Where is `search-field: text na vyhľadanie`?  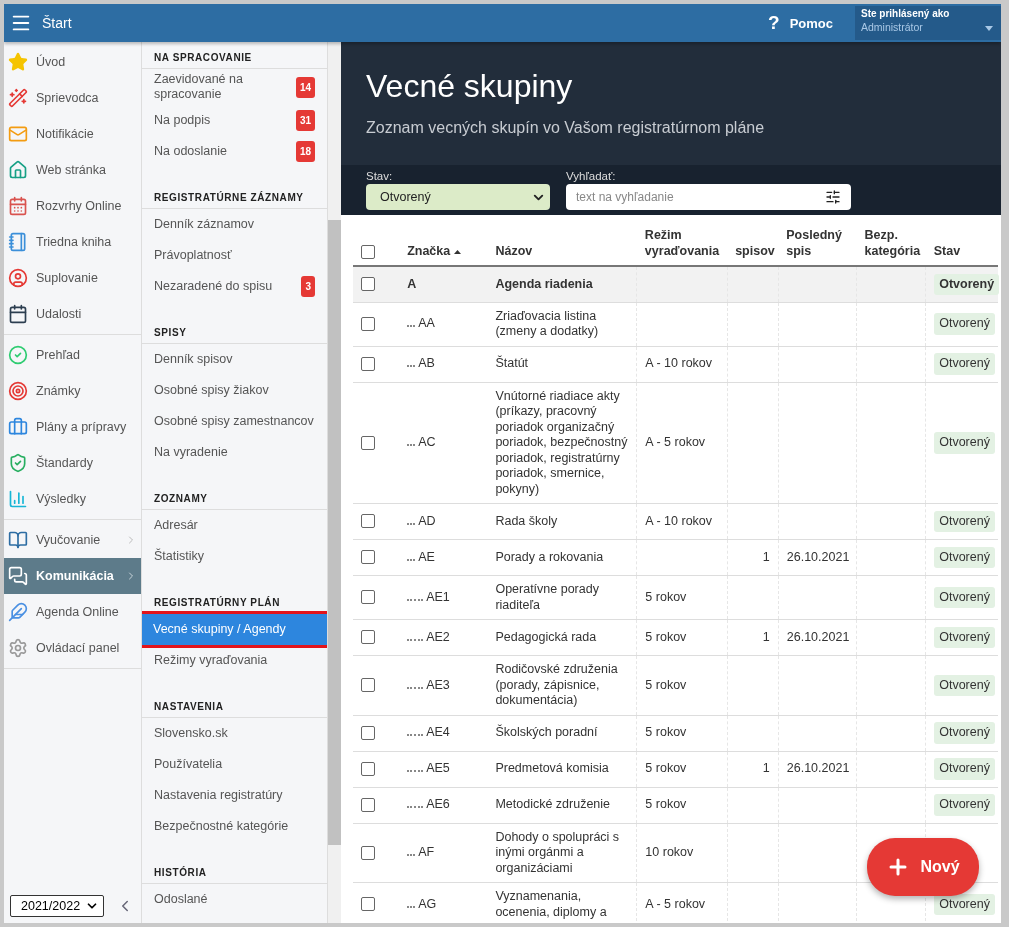
search-field: text na vyhľadanie is located at coordinates (708, 197).